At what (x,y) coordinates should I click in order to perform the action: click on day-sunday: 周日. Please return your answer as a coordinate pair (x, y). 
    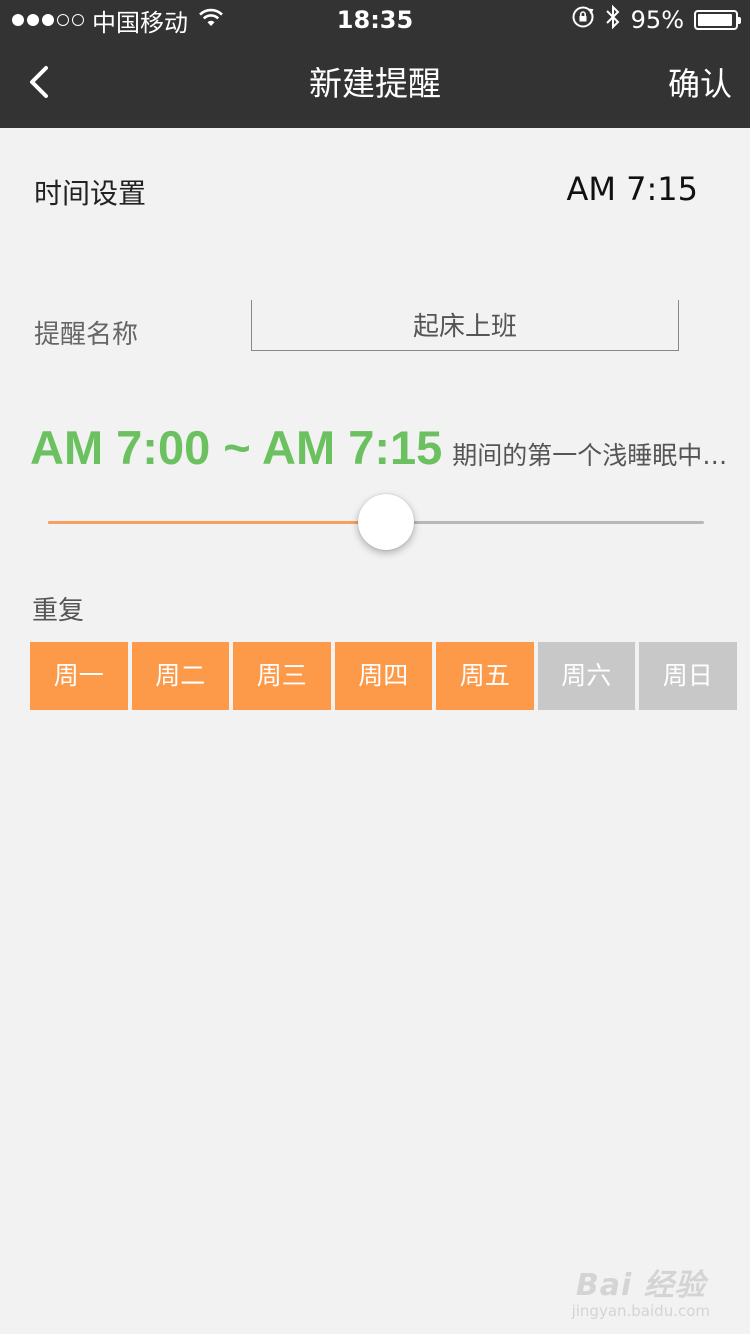
    Looking at the image, I should click on (688, 676).